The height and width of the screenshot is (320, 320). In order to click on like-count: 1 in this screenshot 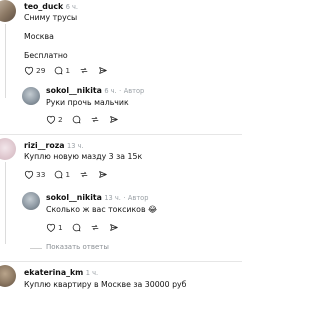, I will do `click(60, 227)`.